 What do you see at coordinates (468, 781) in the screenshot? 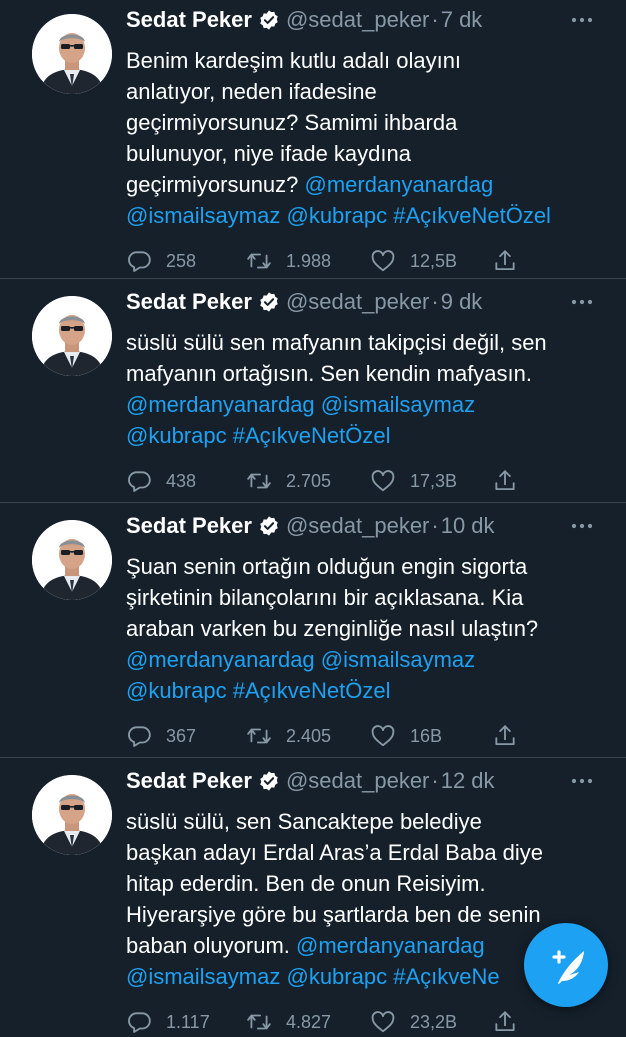
I see `tweet-timestamp: 12 dk` at bounding box center [468, 781].